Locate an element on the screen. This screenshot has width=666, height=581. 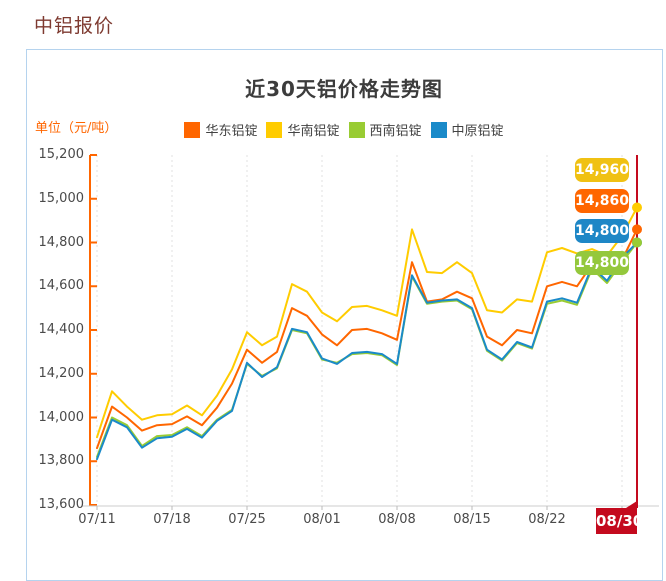
legend-item-华东铝锭: 华东铝锭 is located at coordinates (220, 129).